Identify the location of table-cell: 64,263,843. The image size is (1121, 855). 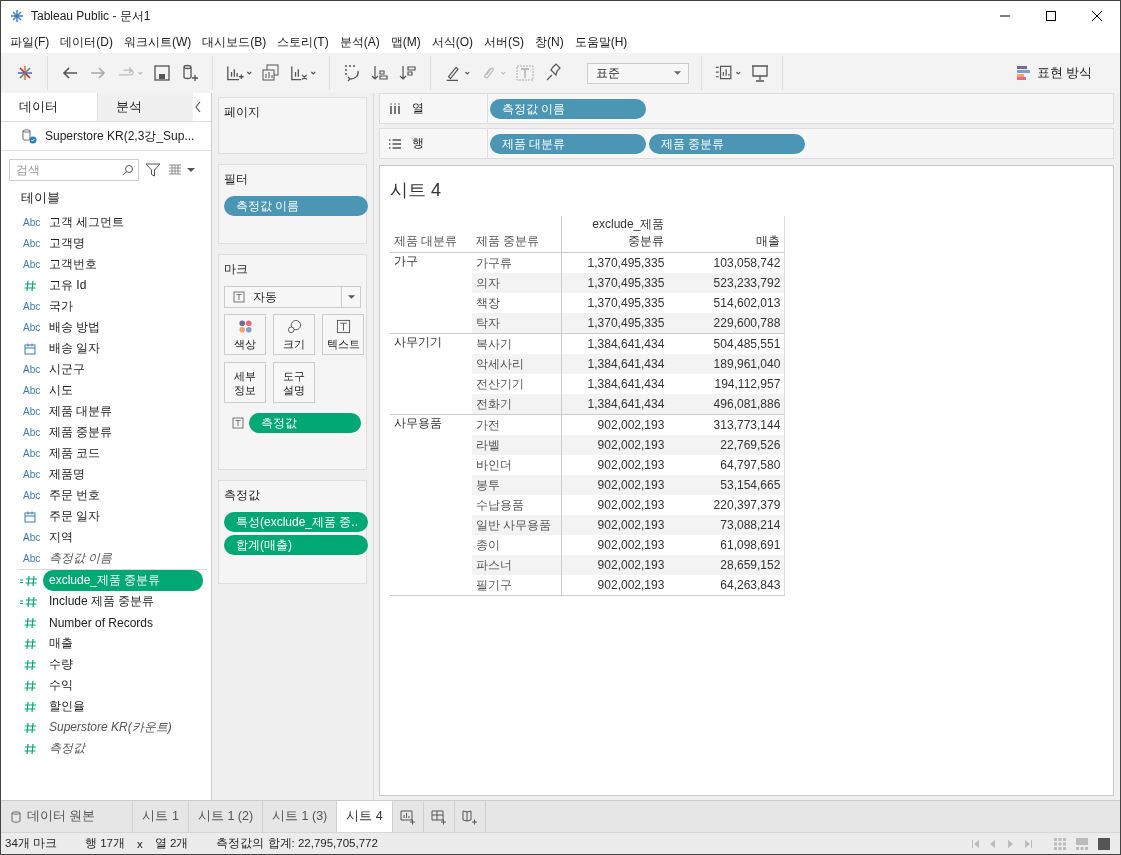
(750, 585).